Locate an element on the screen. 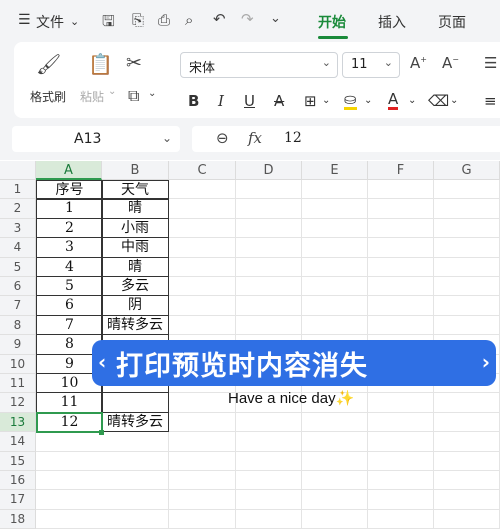 Image resolution: width=500 pixels, height=532 pixels. increase-font-icon: A+ is located at coordinates (418, 63).